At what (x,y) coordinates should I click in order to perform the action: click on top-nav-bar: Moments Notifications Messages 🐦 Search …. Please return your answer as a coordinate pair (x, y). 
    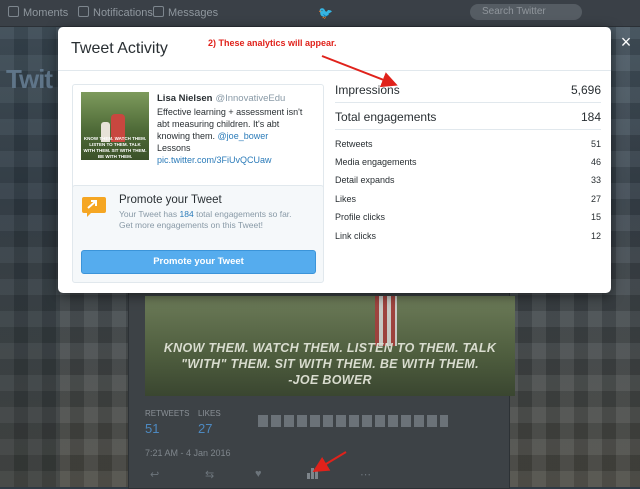
    Looking at the image, I should click on (320, 13).